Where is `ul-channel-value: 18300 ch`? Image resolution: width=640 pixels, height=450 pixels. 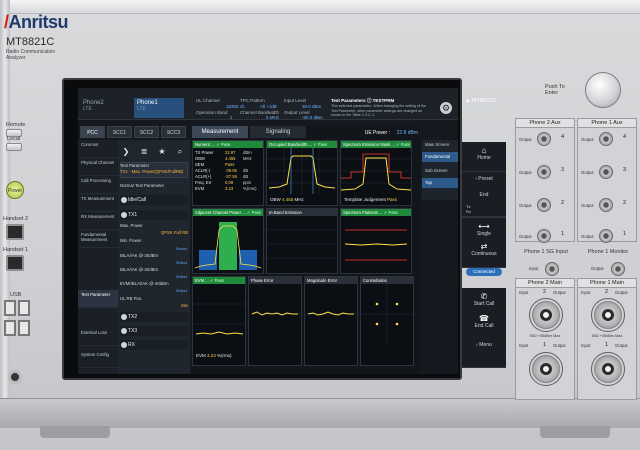 ul-channel-value: 18300 ch is located at coordinates (235, 106).